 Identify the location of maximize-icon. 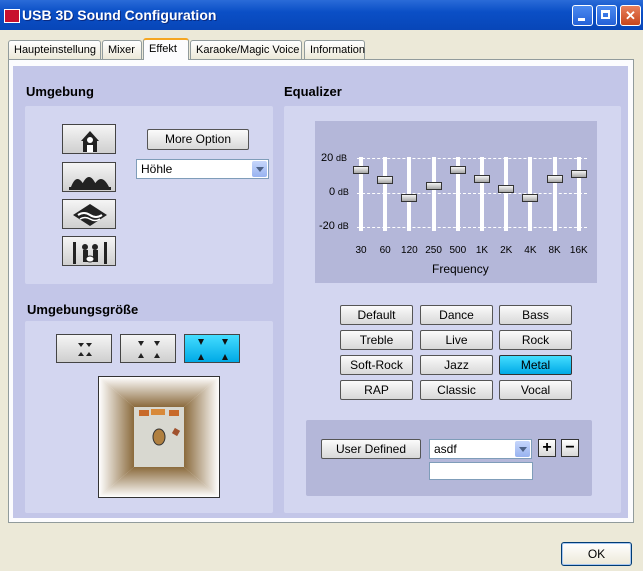
(606, 15).